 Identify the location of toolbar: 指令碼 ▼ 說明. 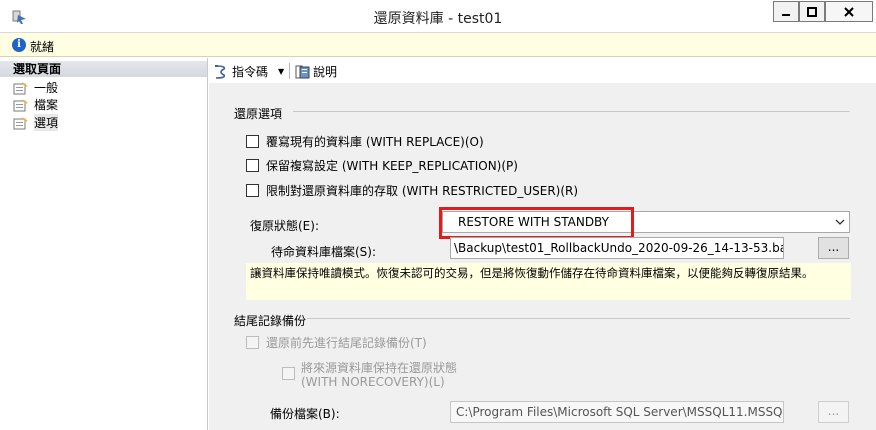
(542, 70).